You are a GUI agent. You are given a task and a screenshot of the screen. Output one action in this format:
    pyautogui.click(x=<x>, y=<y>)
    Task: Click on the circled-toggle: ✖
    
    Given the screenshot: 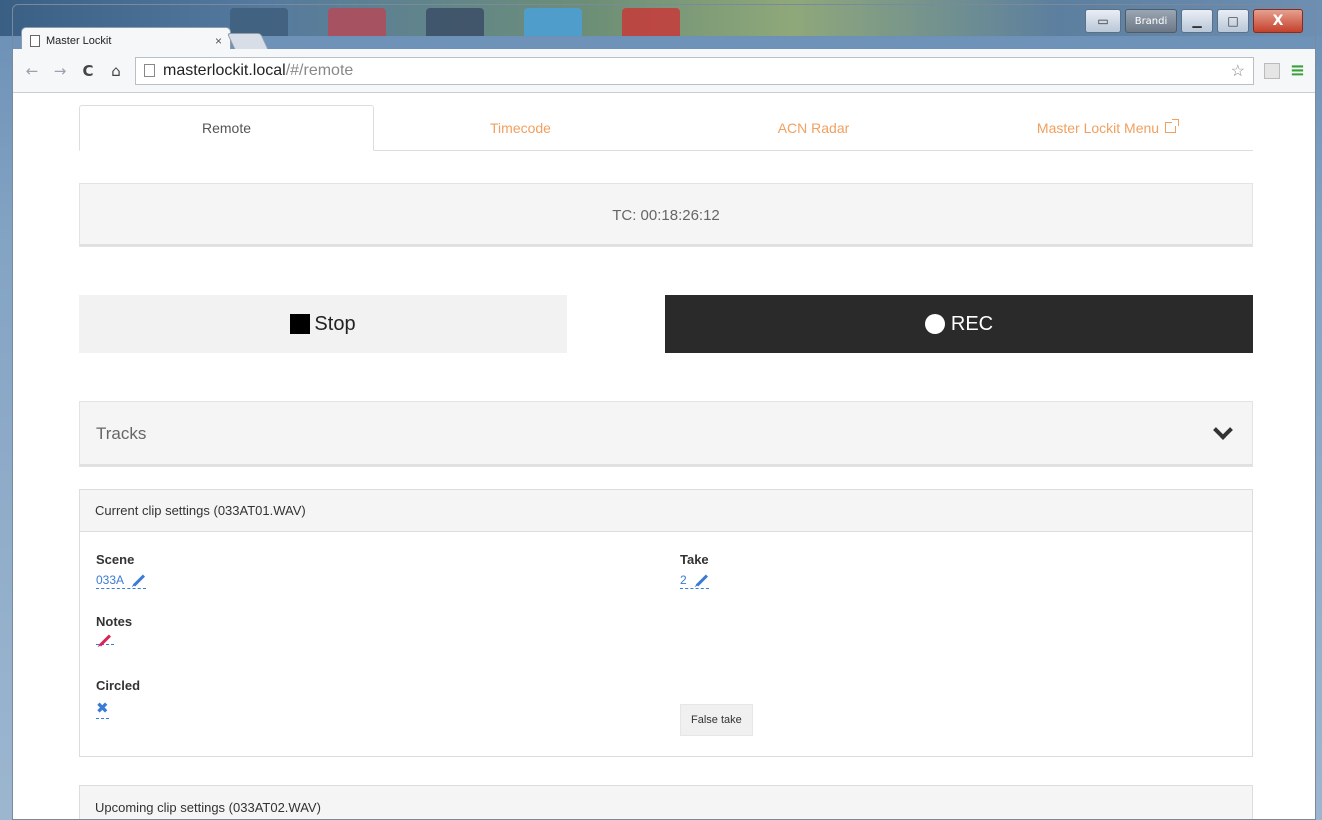 What is the action you would take?
    pyautogui.click(x=102, y=709)
    